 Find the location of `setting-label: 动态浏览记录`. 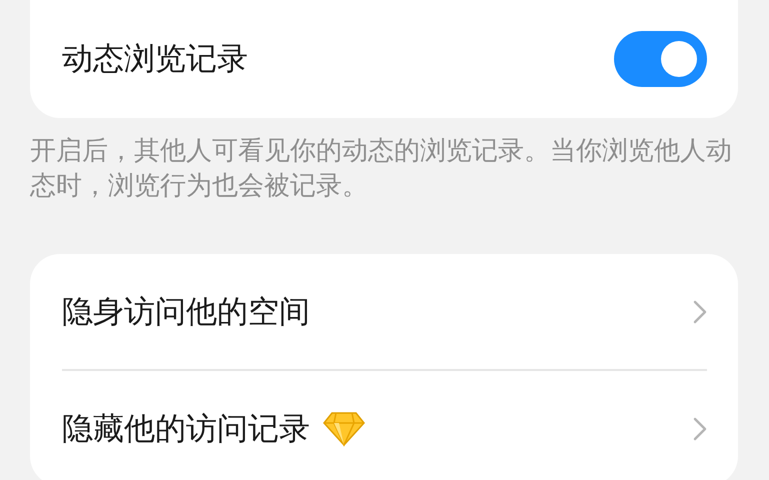

setting-label: 动态浏览记录 is located at coordinates (155, 59).